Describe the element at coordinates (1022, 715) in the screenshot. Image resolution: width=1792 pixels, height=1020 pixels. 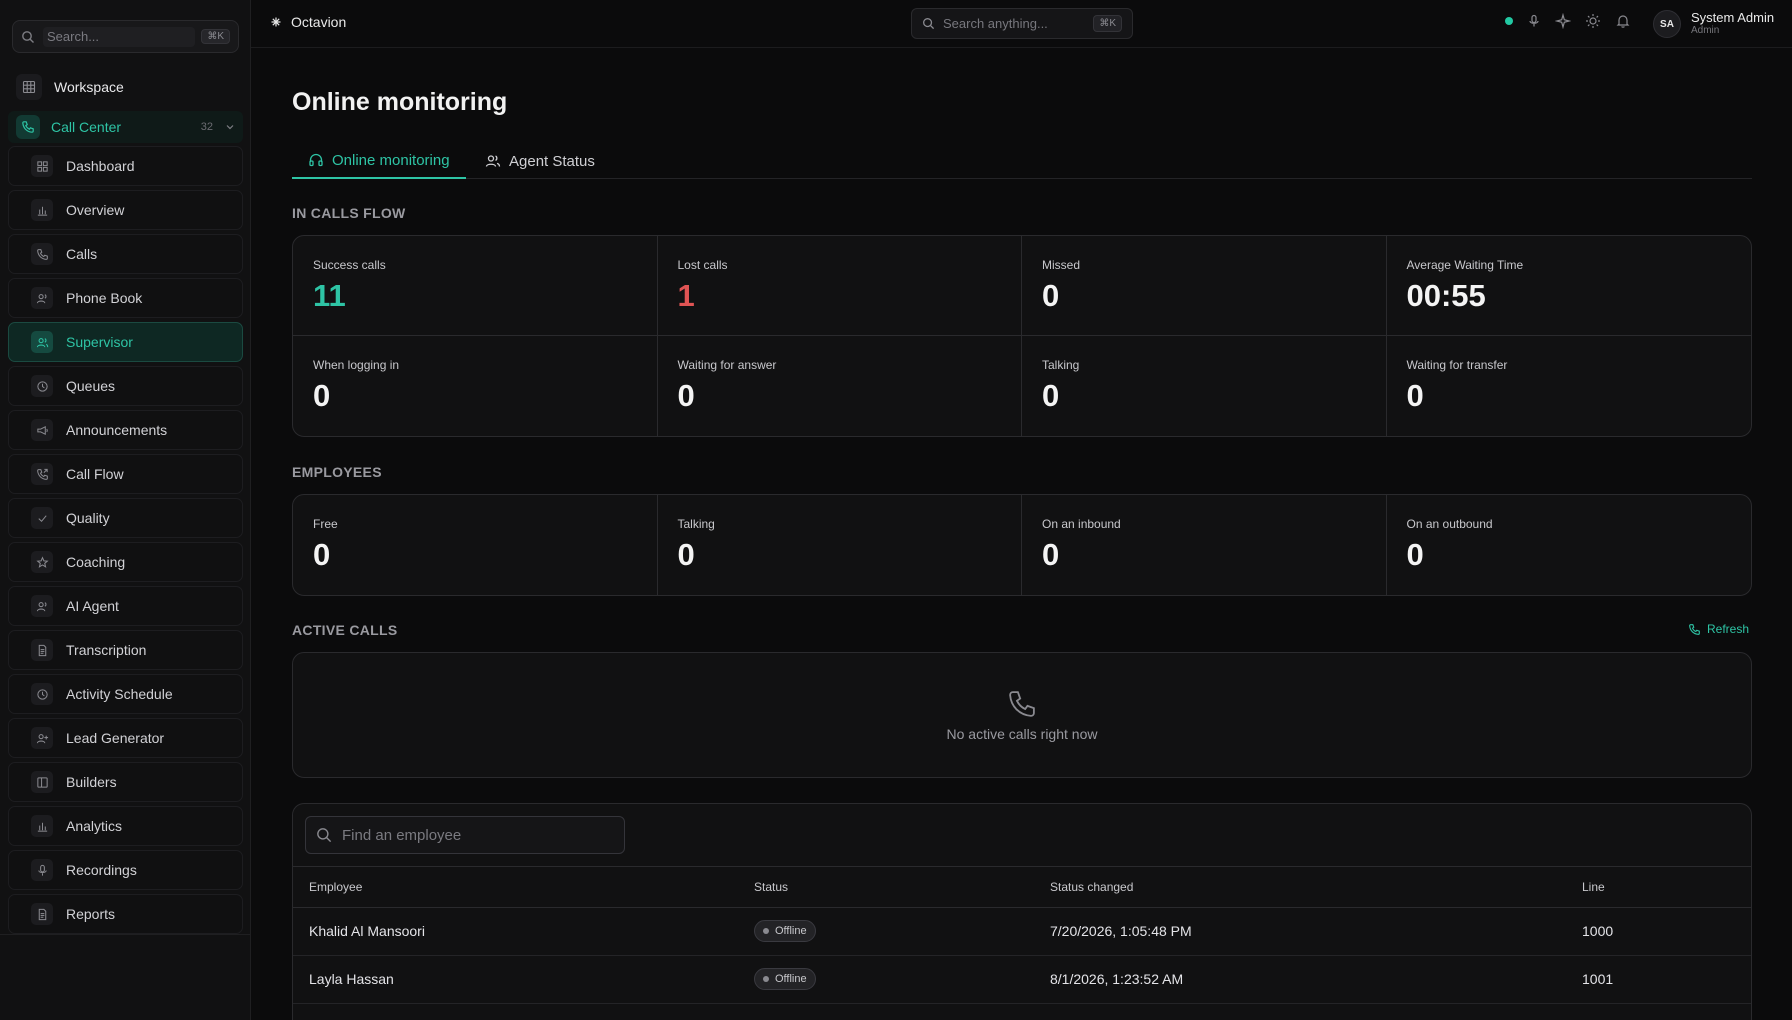
I see `active-calls-panel: No active calls right now` at that location.